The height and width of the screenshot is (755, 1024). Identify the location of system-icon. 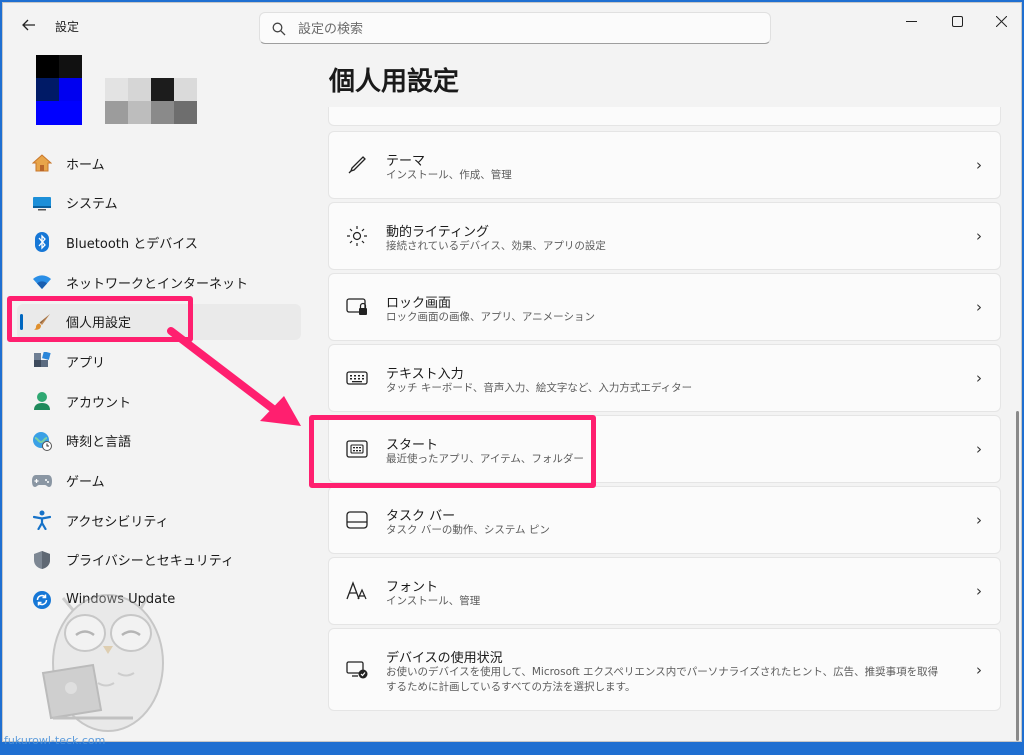
(42, 203).